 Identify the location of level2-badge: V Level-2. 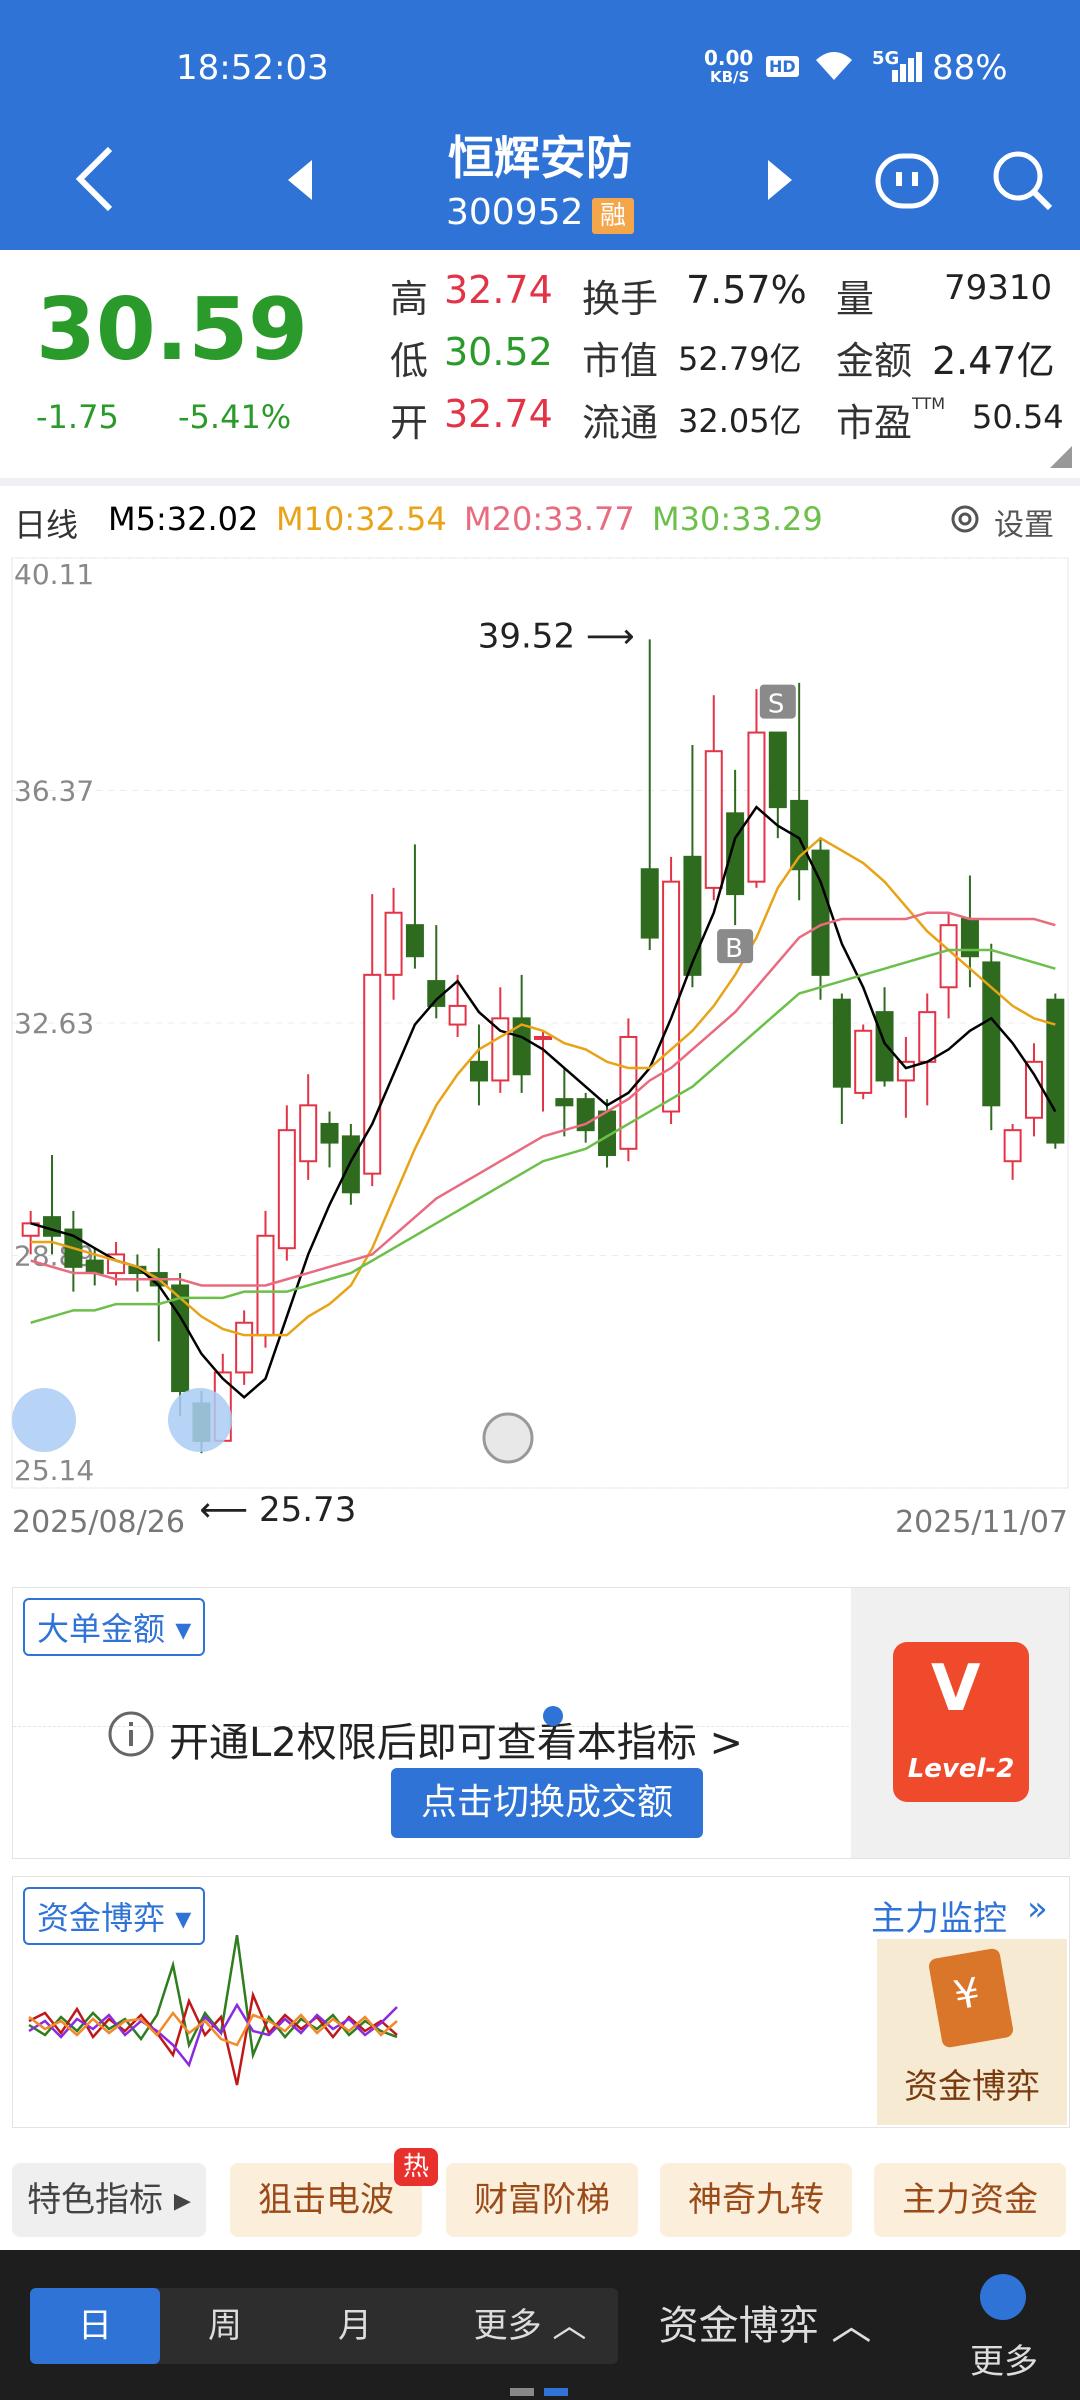
(961, 1722).